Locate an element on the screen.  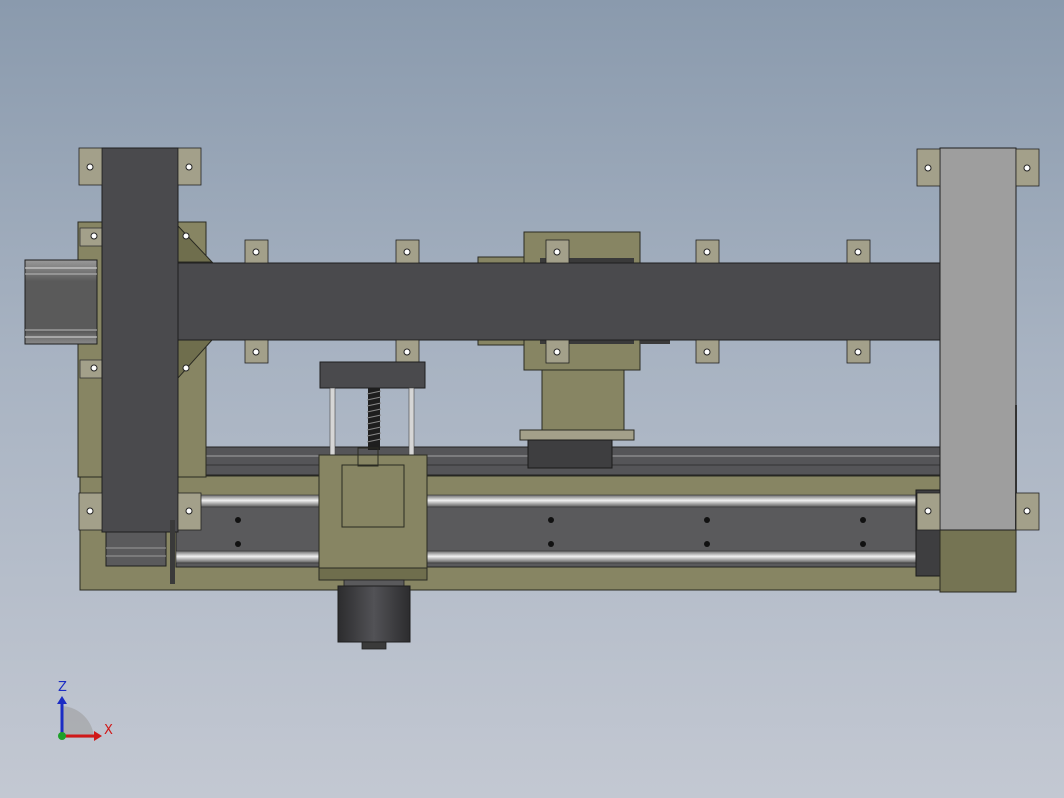
triad-x-label: X is located at coordinates (108, 730).